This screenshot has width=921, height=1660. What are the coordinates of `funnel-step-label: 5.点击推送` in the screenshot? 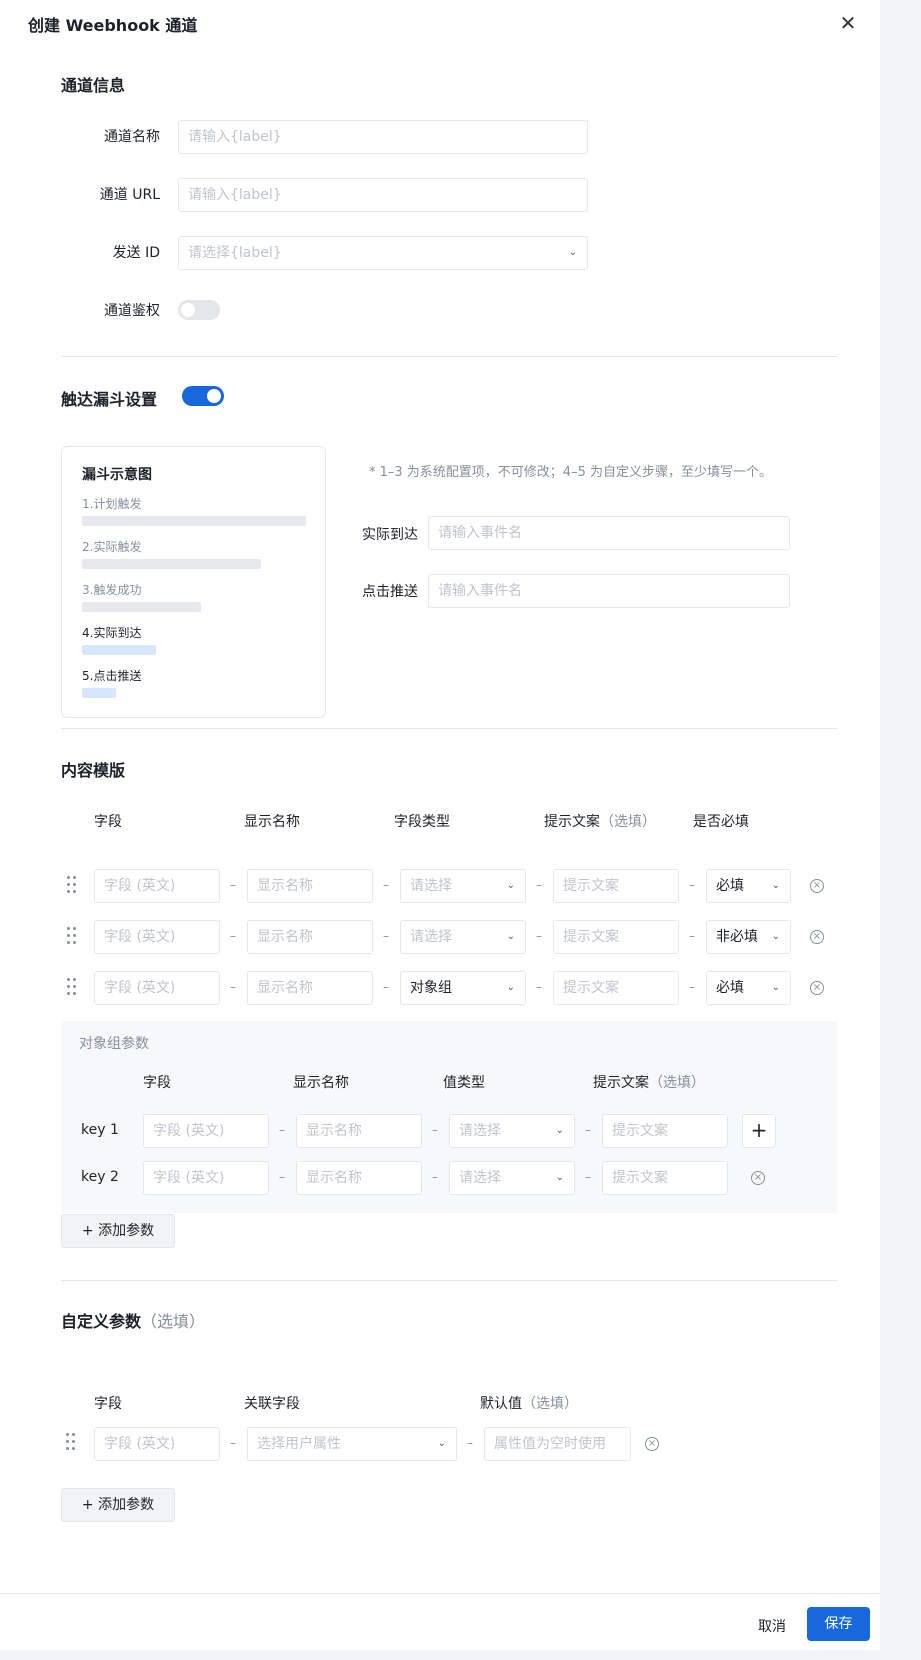 It's located at (112, 676).